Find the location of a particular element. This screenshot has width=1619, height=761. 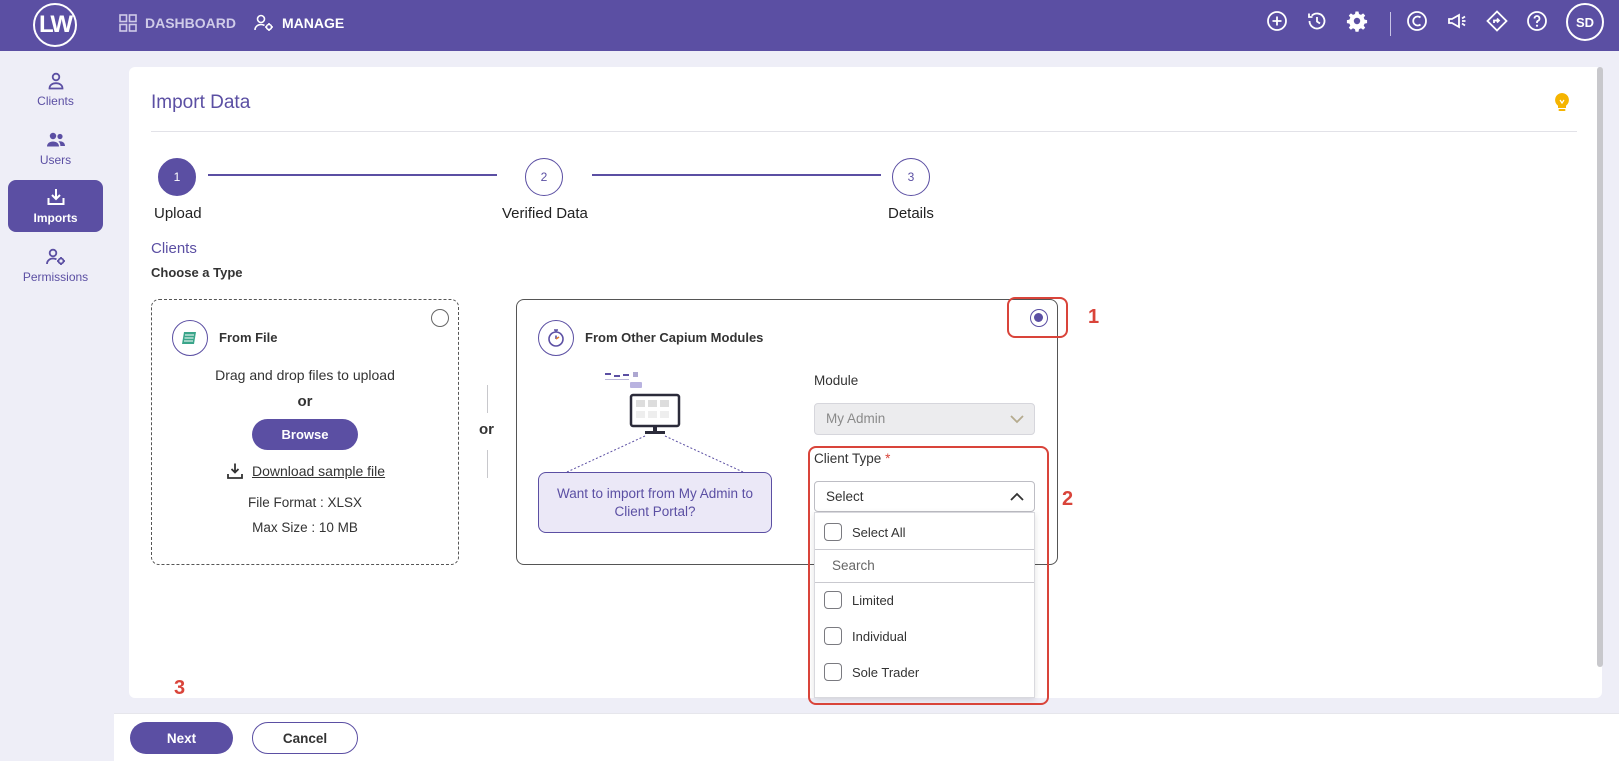

max-size-text: Max Size : 10 MB is located at coordinates (305, 527).